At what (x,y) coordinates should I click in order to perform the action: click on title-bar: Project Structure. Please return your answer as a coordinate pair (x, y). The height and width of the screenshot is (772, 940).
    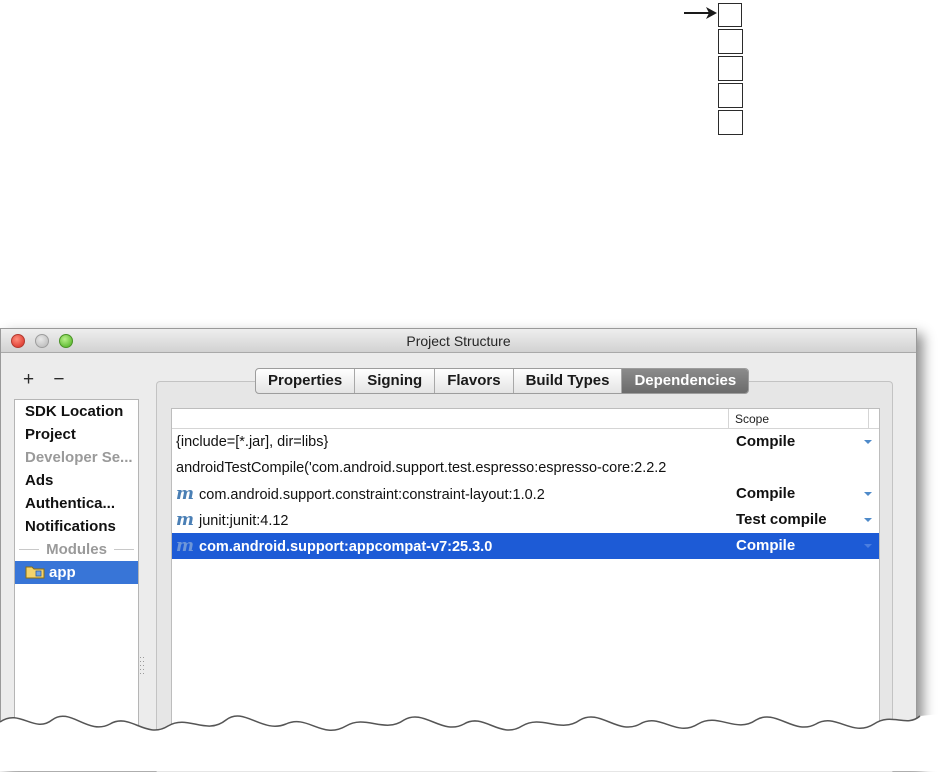
    Looking at the image, I should click on (458, 341).